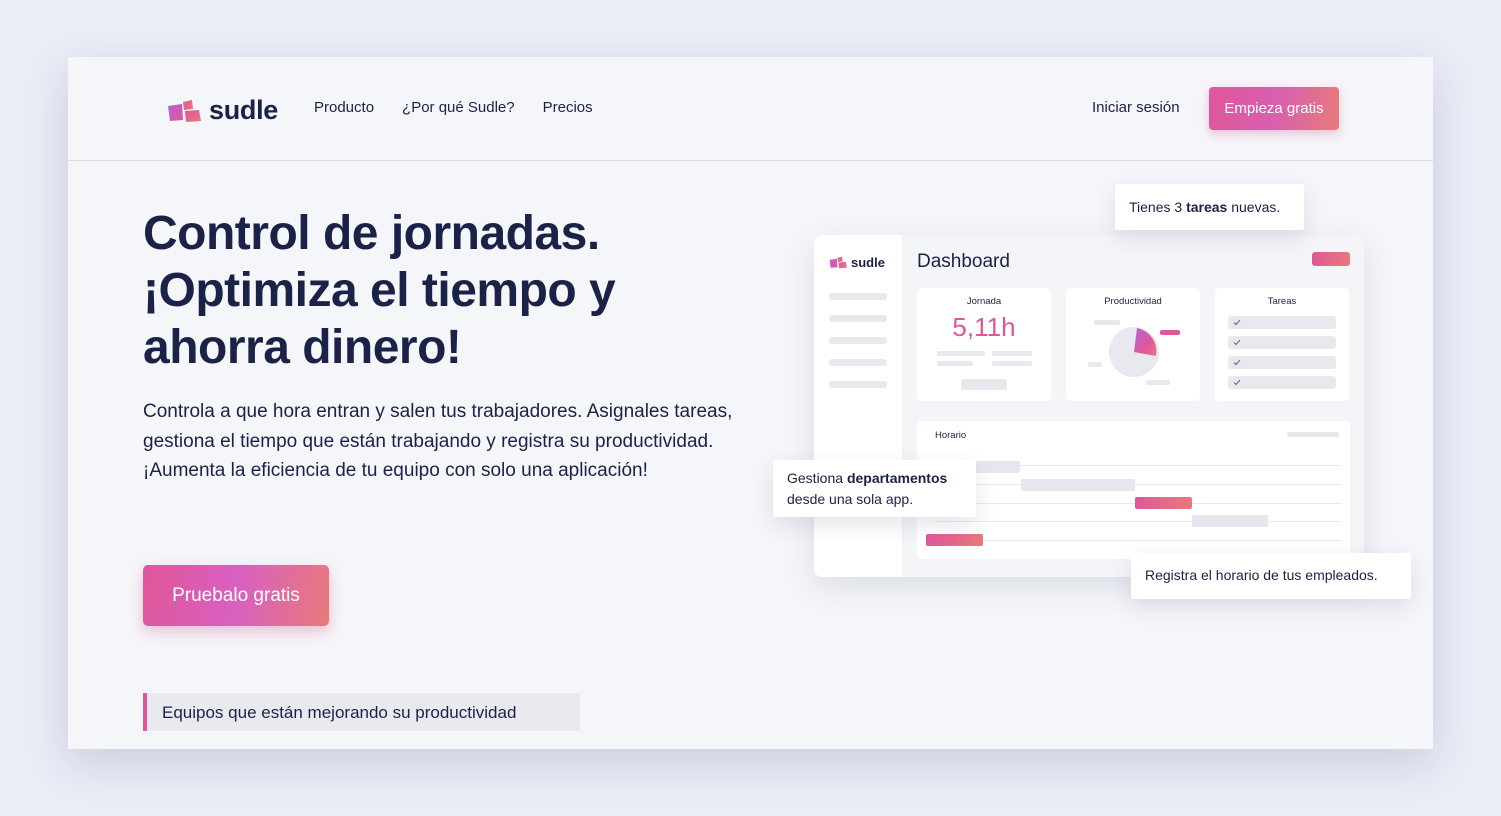 This screenshot has width=1501, height=816. Describe the element at coordinates (379, 290) in the screenshot. I see `hero-title-line: ¡Optimiza el tiempo y` at that location.